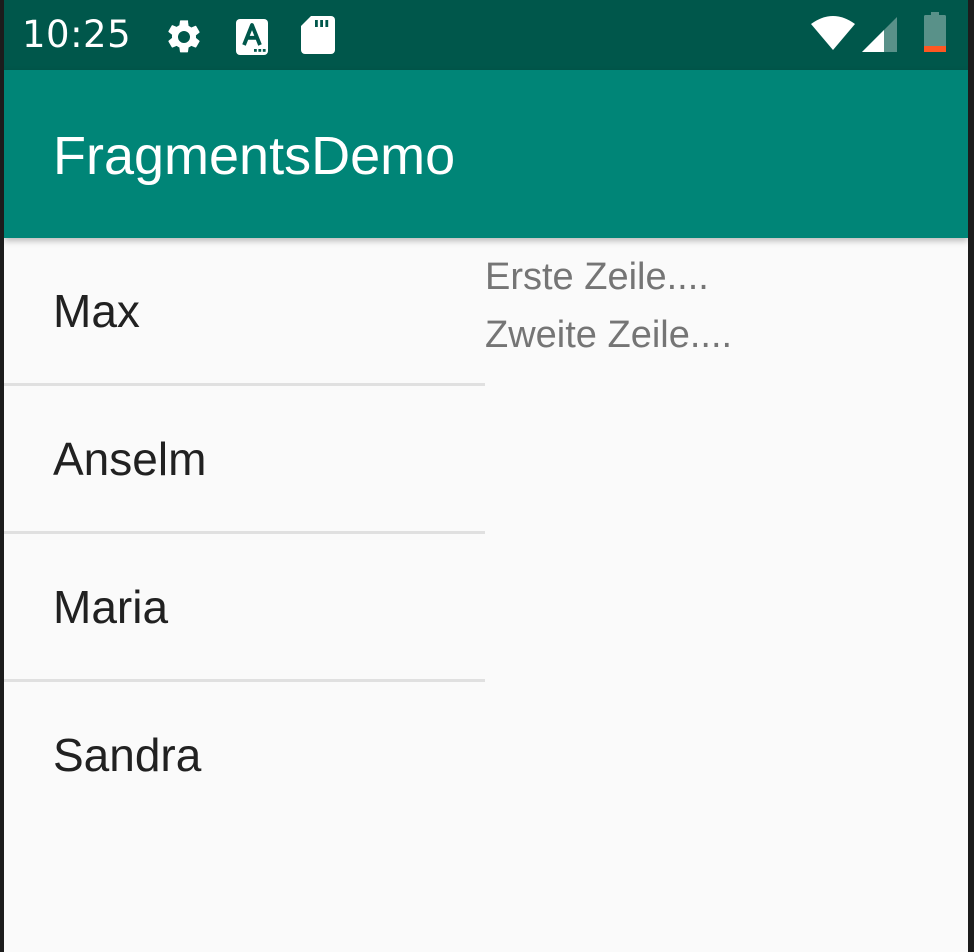  I want to click on list-item-label: Max, so click(96, 311).